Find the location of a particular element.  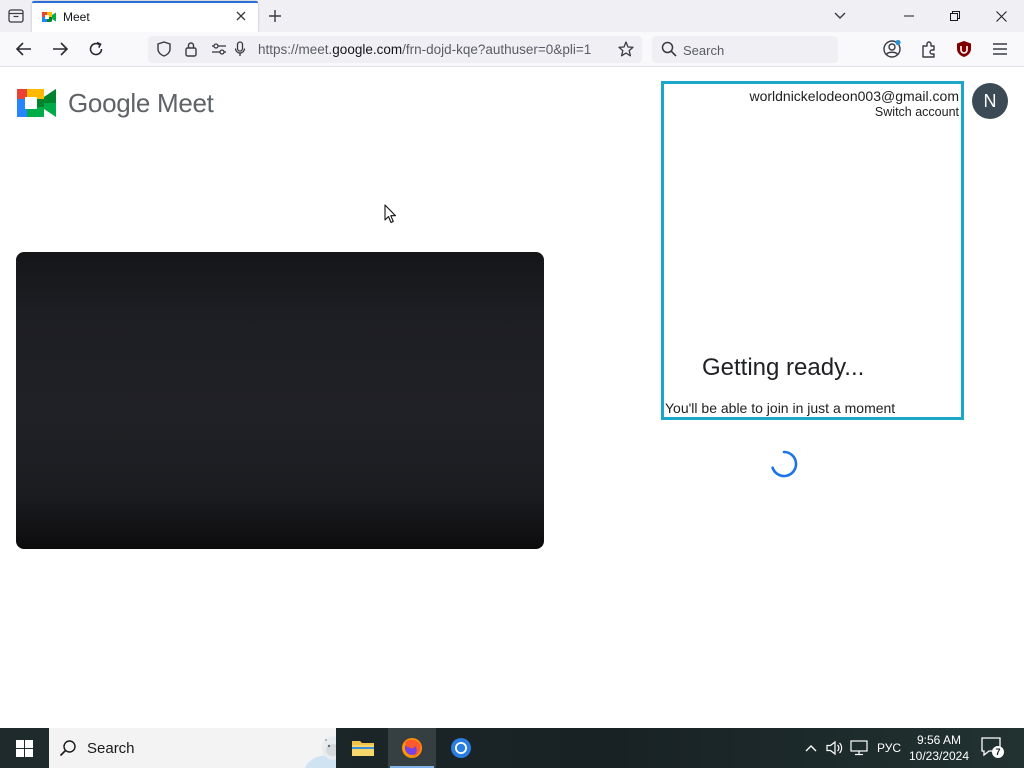

window-close-button is located at coordinates (1001, 16).